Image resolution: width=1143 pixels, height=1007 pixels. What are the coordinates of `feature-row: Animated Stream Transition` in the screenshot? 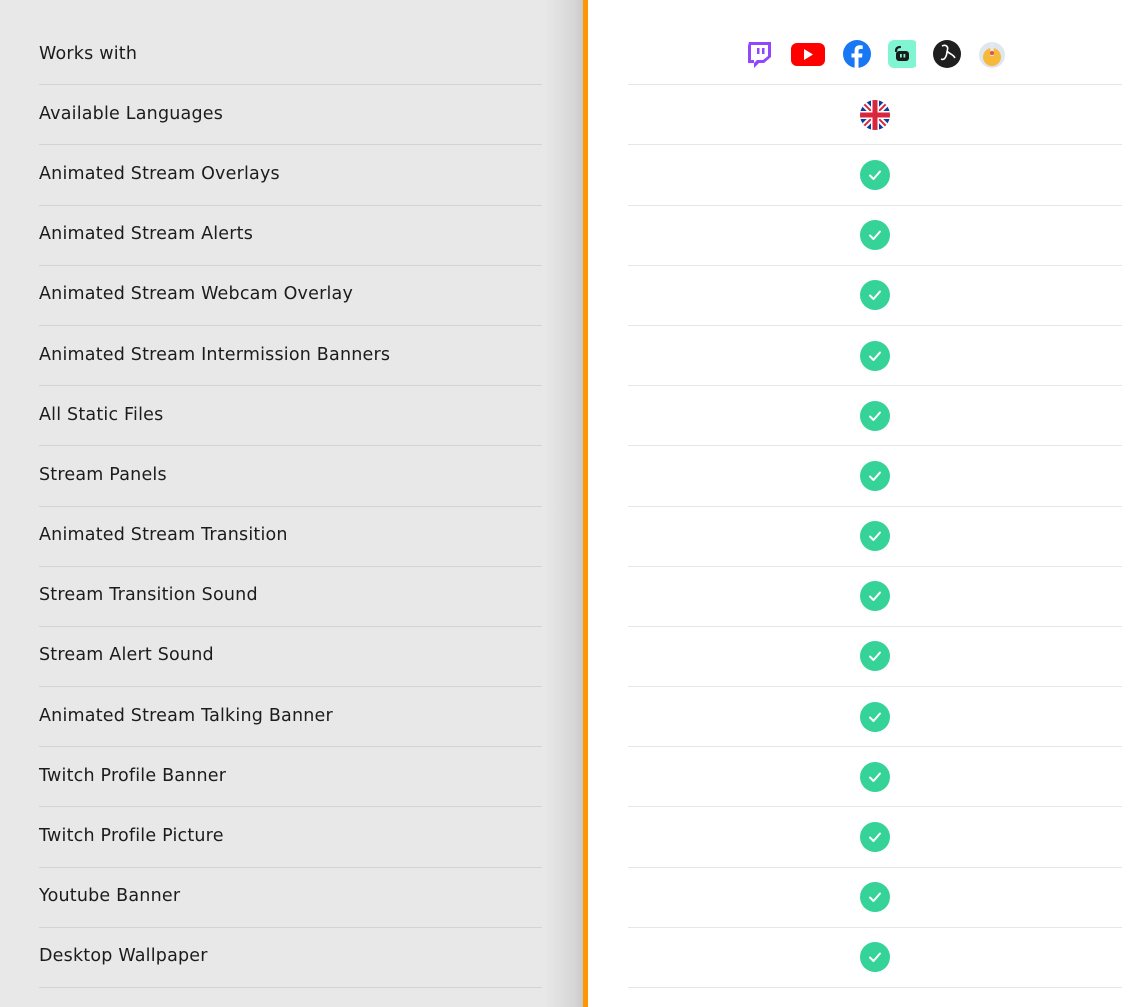 It's located at (290, 537).